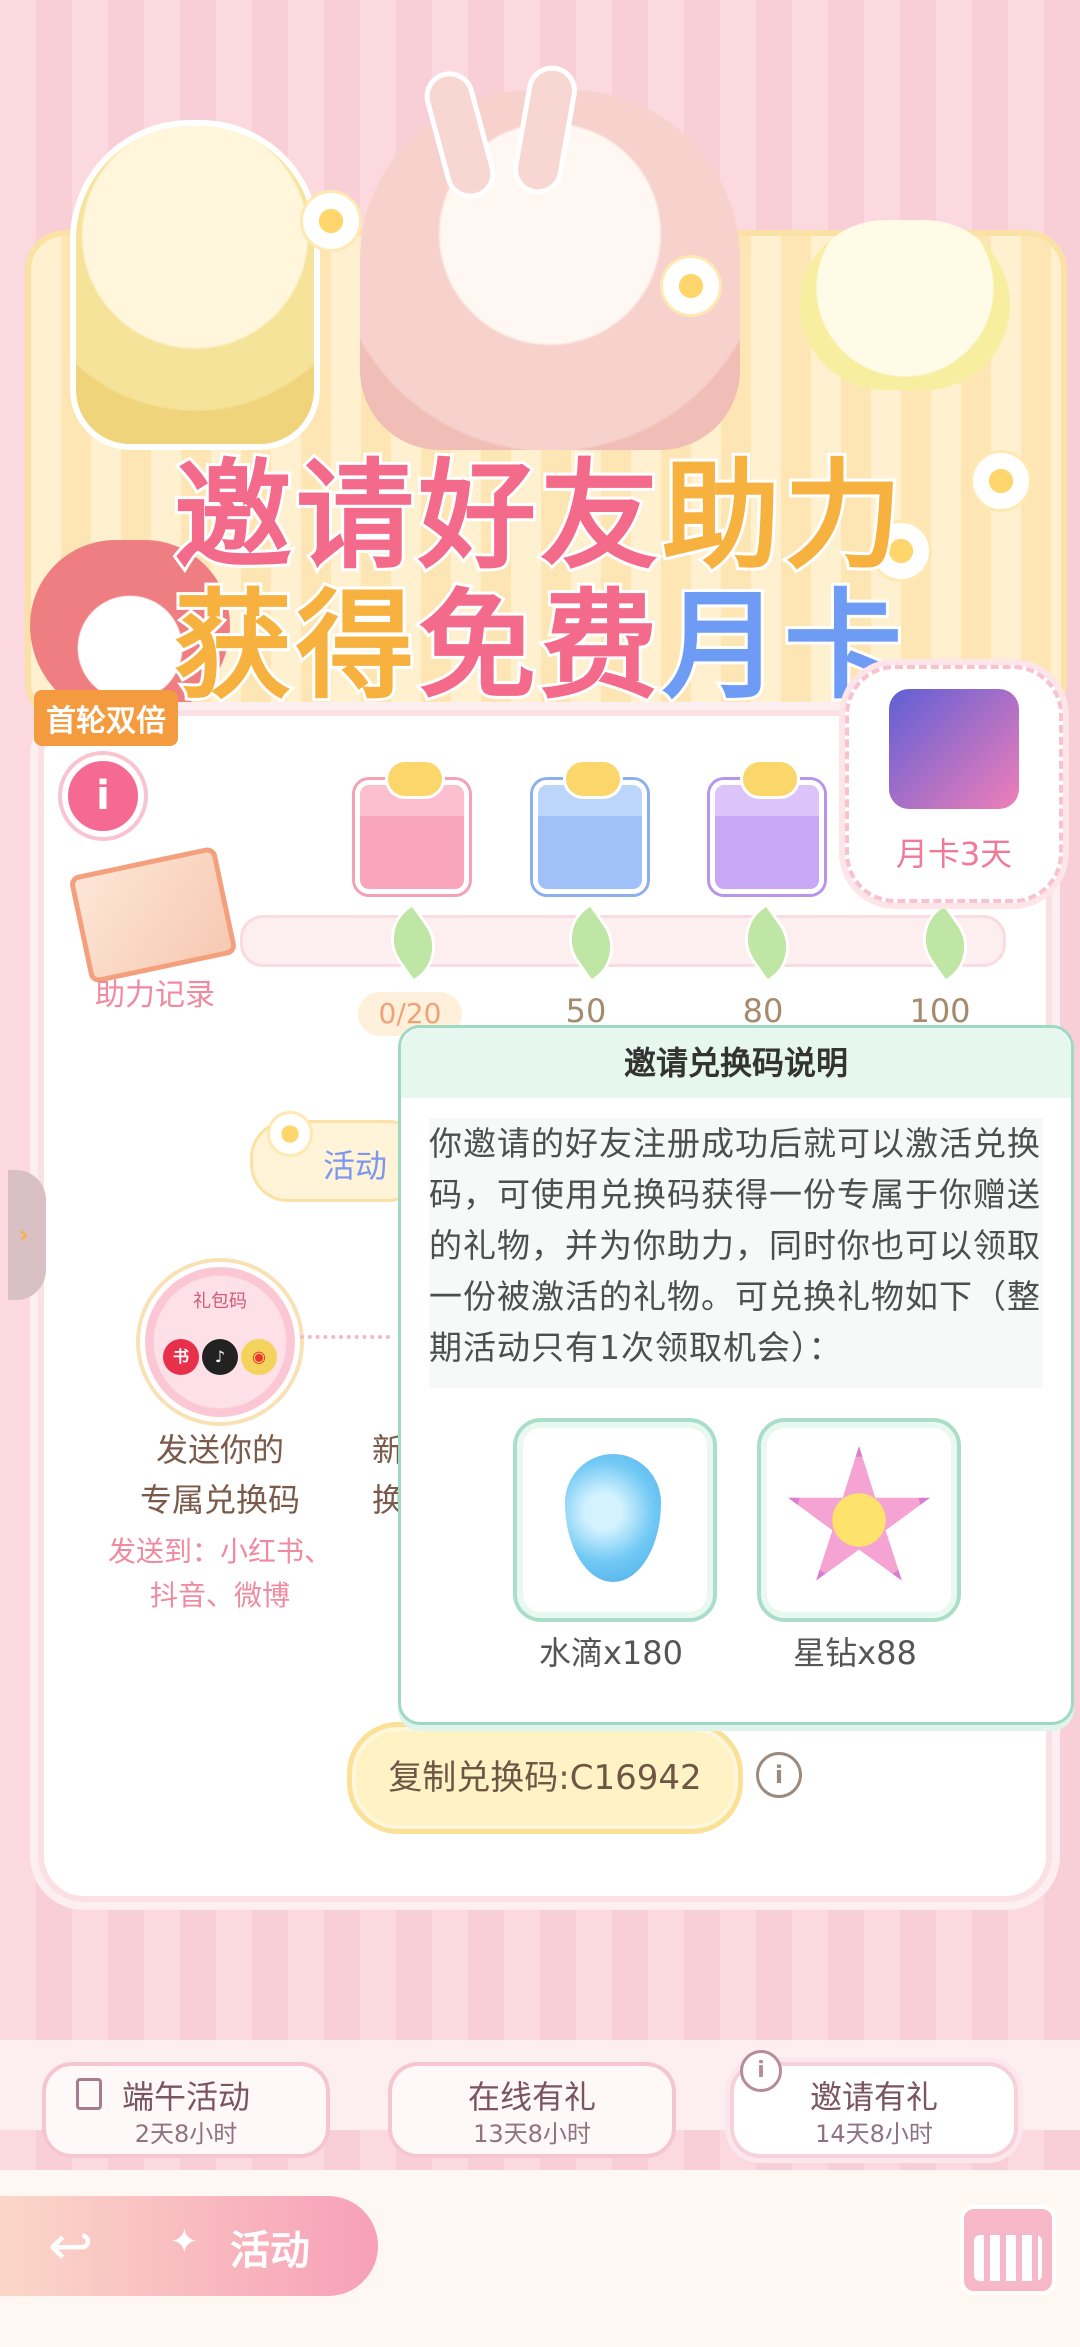  What do you see at coordinates (220, 1301) in the screenshot?
I see `gift-code-icon-text: 礼包码` at bounding box center [220, 1301].